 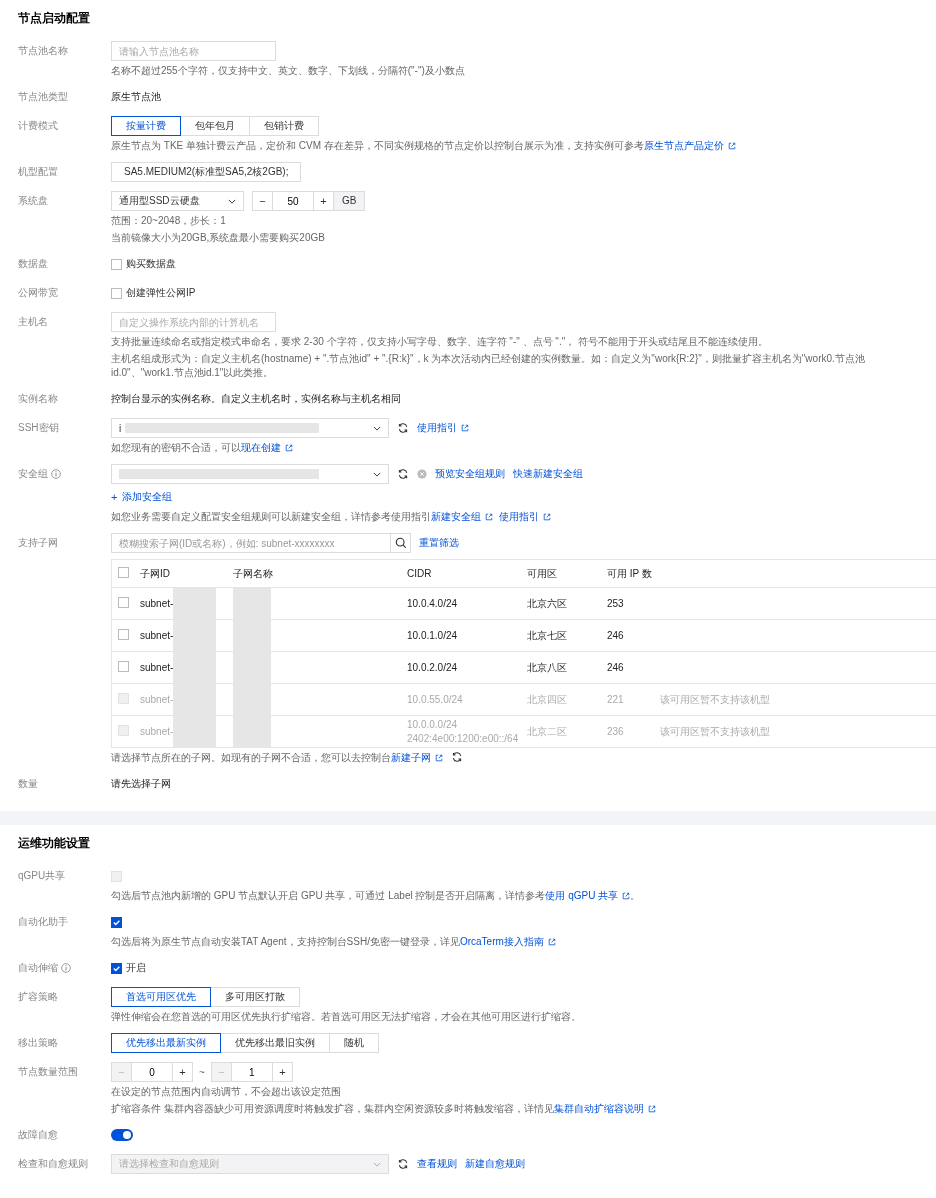 I want to click on column-header: 子网名称, so click(x=320, y=573).